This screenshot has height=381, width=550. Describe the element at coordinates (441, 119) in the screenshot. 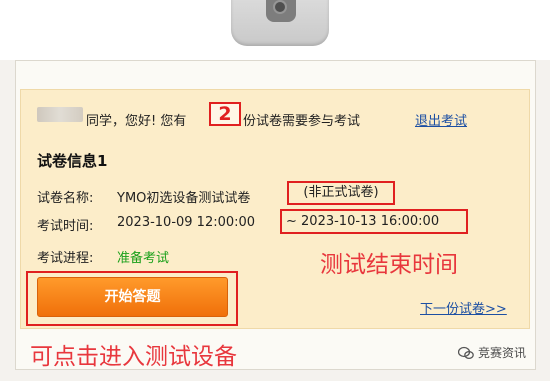

I see `logout-link: 退出考试` at that location.